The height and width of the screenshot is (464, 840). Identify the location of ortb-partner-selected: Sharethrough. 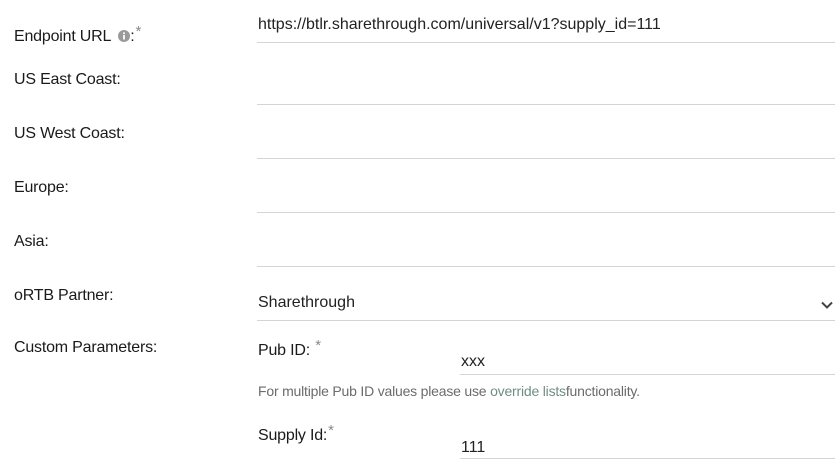
(306, 302).